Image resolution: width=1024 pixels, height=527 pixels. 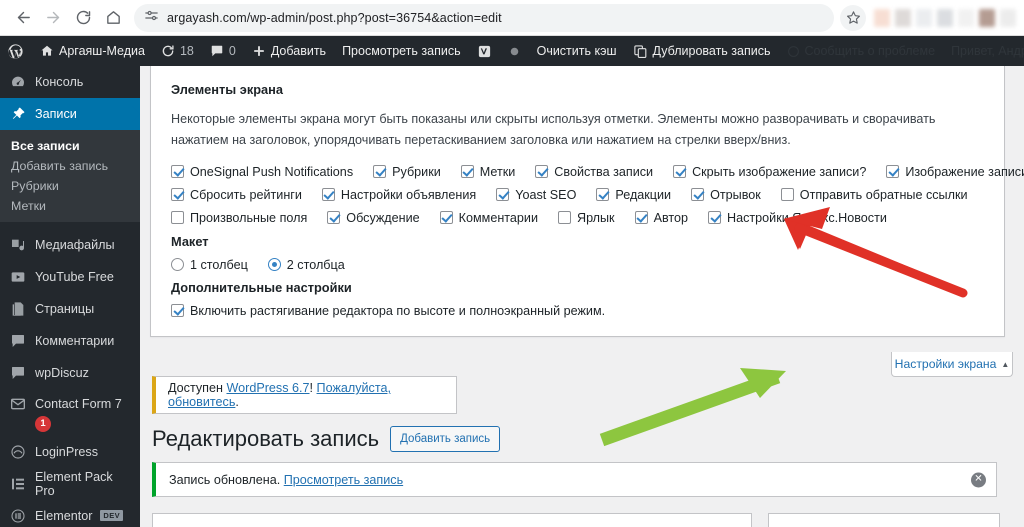 What do you see at coordinates (53, 18) in the screenshot?
I see `forward-arrow-icon` at bounding box center [53, 18].